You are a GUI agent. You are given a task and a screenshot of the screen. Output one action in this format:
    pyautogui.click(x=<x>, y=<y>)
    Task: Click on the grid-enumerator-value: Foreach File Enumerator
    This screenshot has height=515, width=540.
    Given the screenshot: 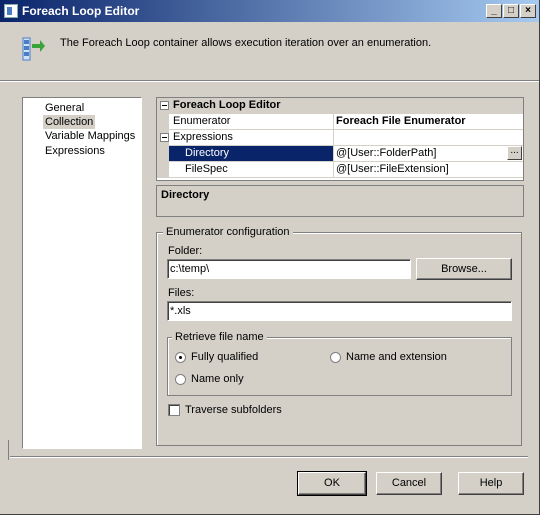 What is the action you would take?
    pyautogui.click(x=399, y=121)
    